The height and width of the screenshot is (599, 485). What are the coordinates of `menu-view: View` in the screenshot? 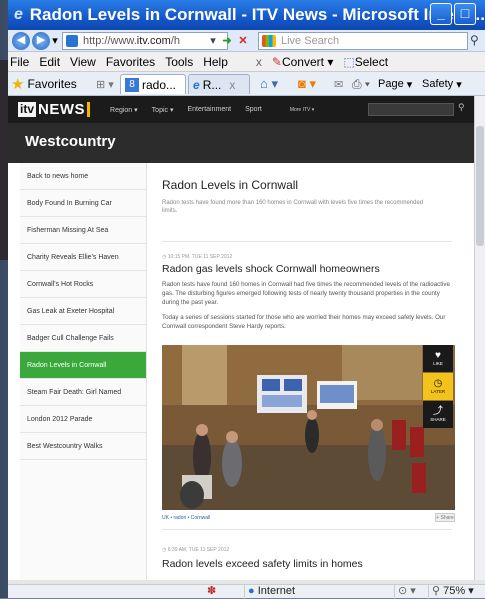 It's located at (83, 62).